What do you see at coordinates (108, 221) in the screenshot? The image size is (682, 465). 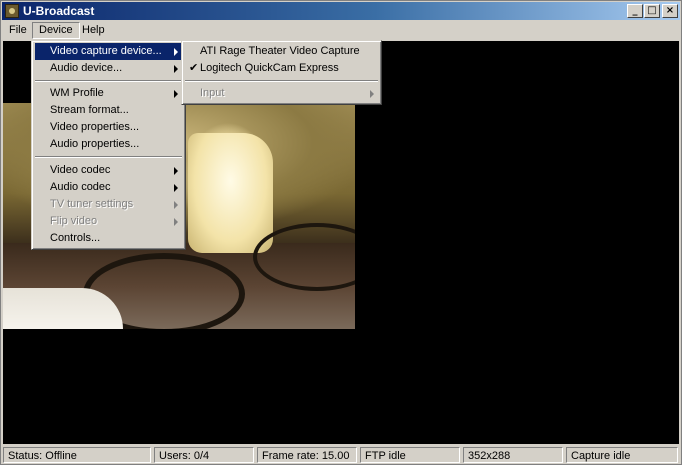 I see `menu-item-flip-video: Flip video` at bounding box center [108, 221].